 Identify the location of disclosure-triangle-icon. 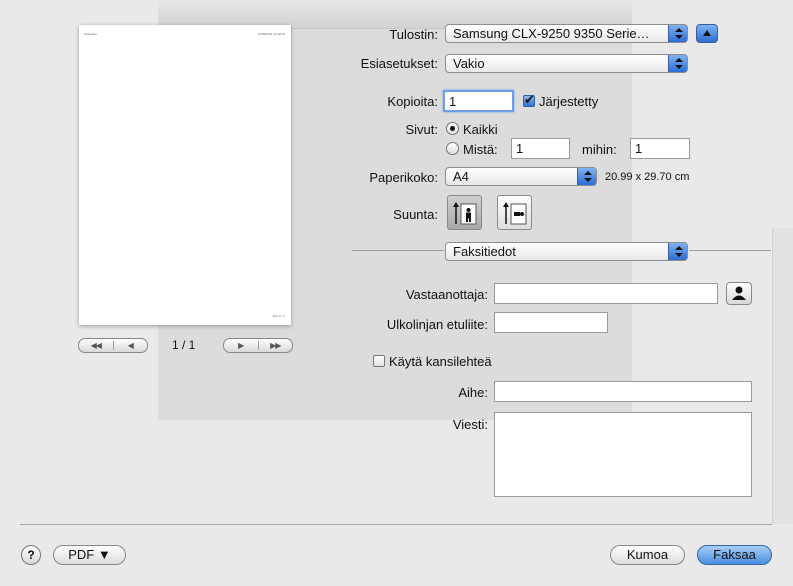
(707, 33).